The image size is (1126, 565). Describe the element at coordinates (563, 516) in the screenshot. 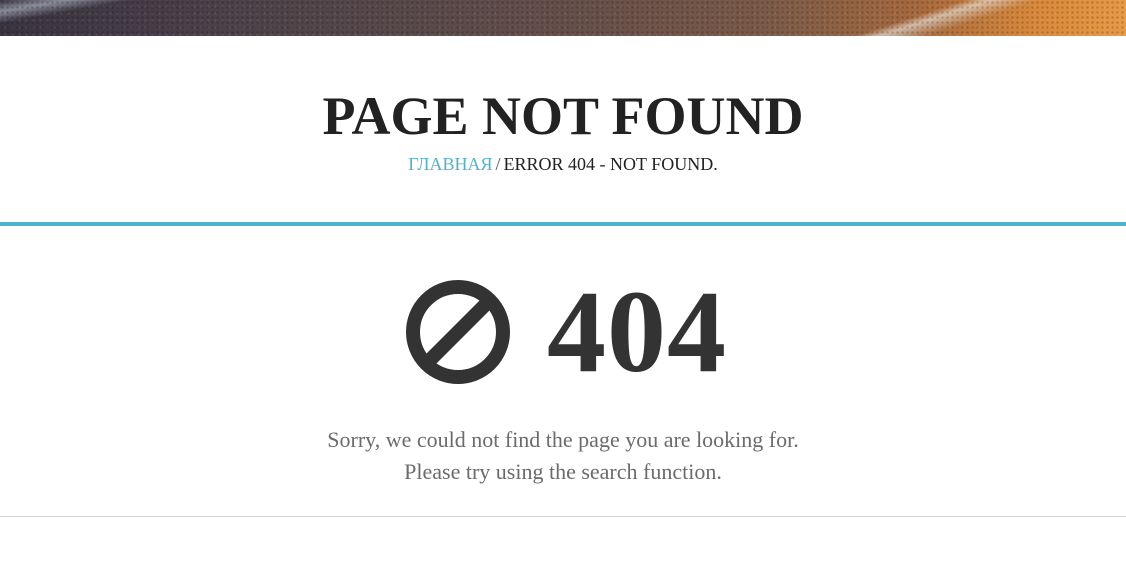

I see `bottom-divider` at that location.